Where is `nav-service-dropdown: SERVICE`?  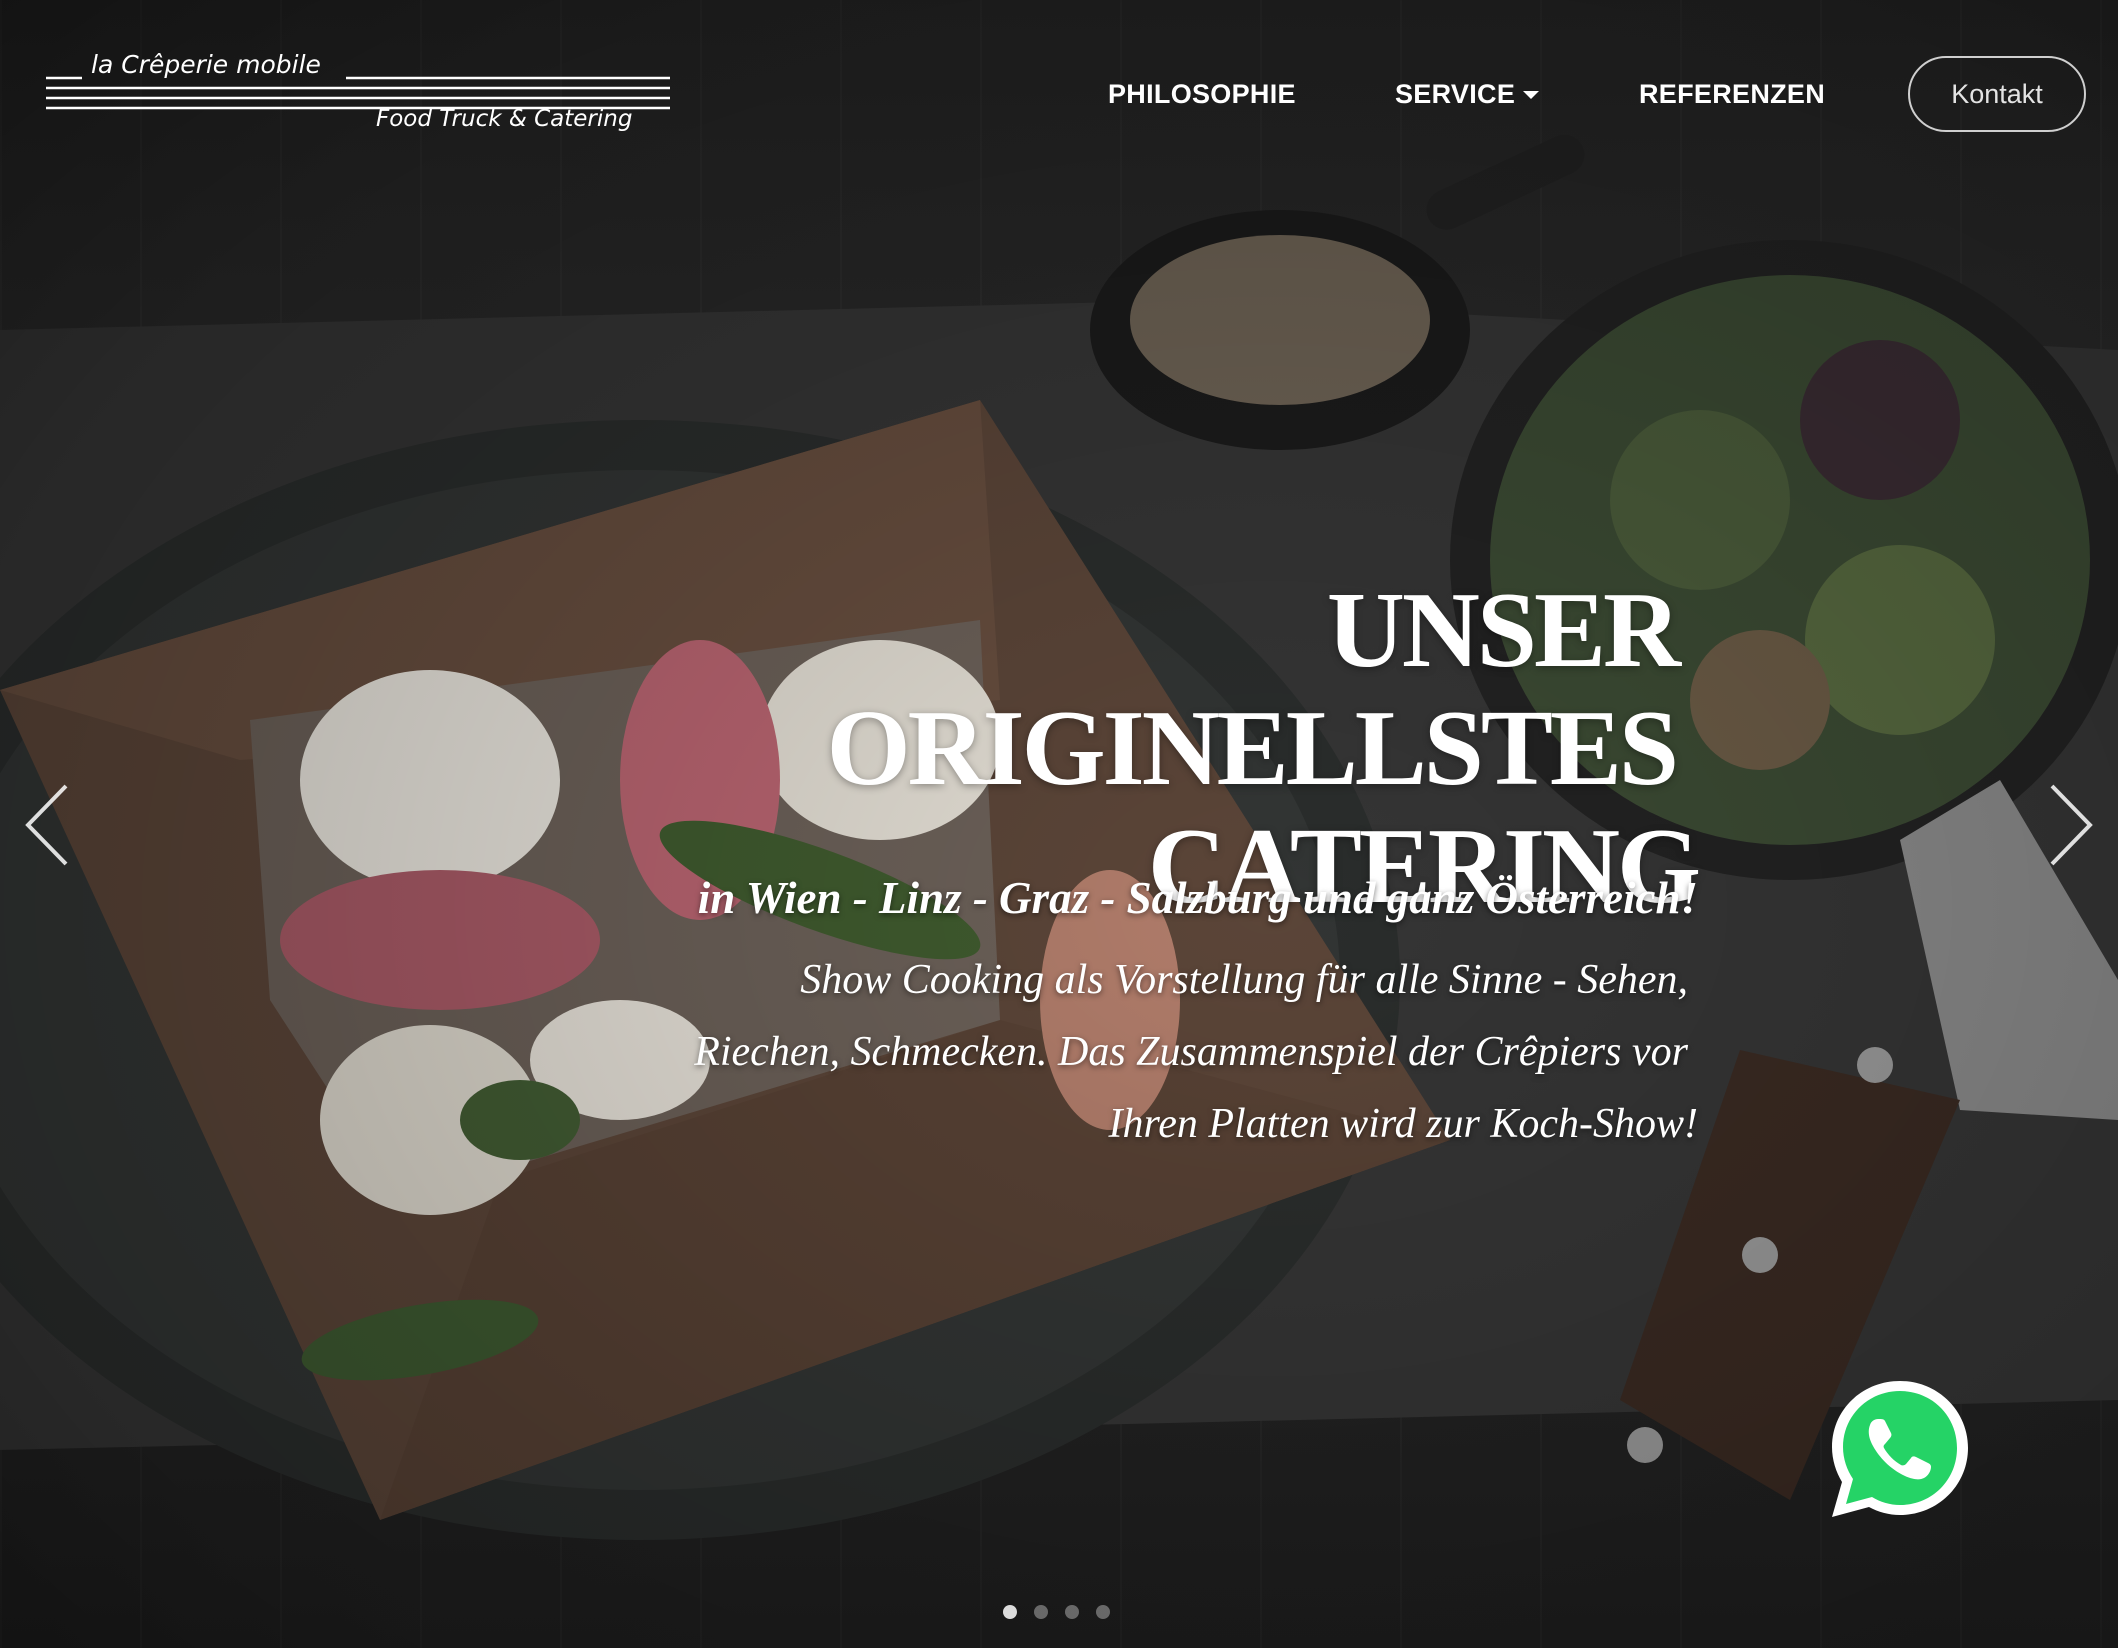 nav-service-dropdown: SERVICE is located at coordinates (1467, 94).